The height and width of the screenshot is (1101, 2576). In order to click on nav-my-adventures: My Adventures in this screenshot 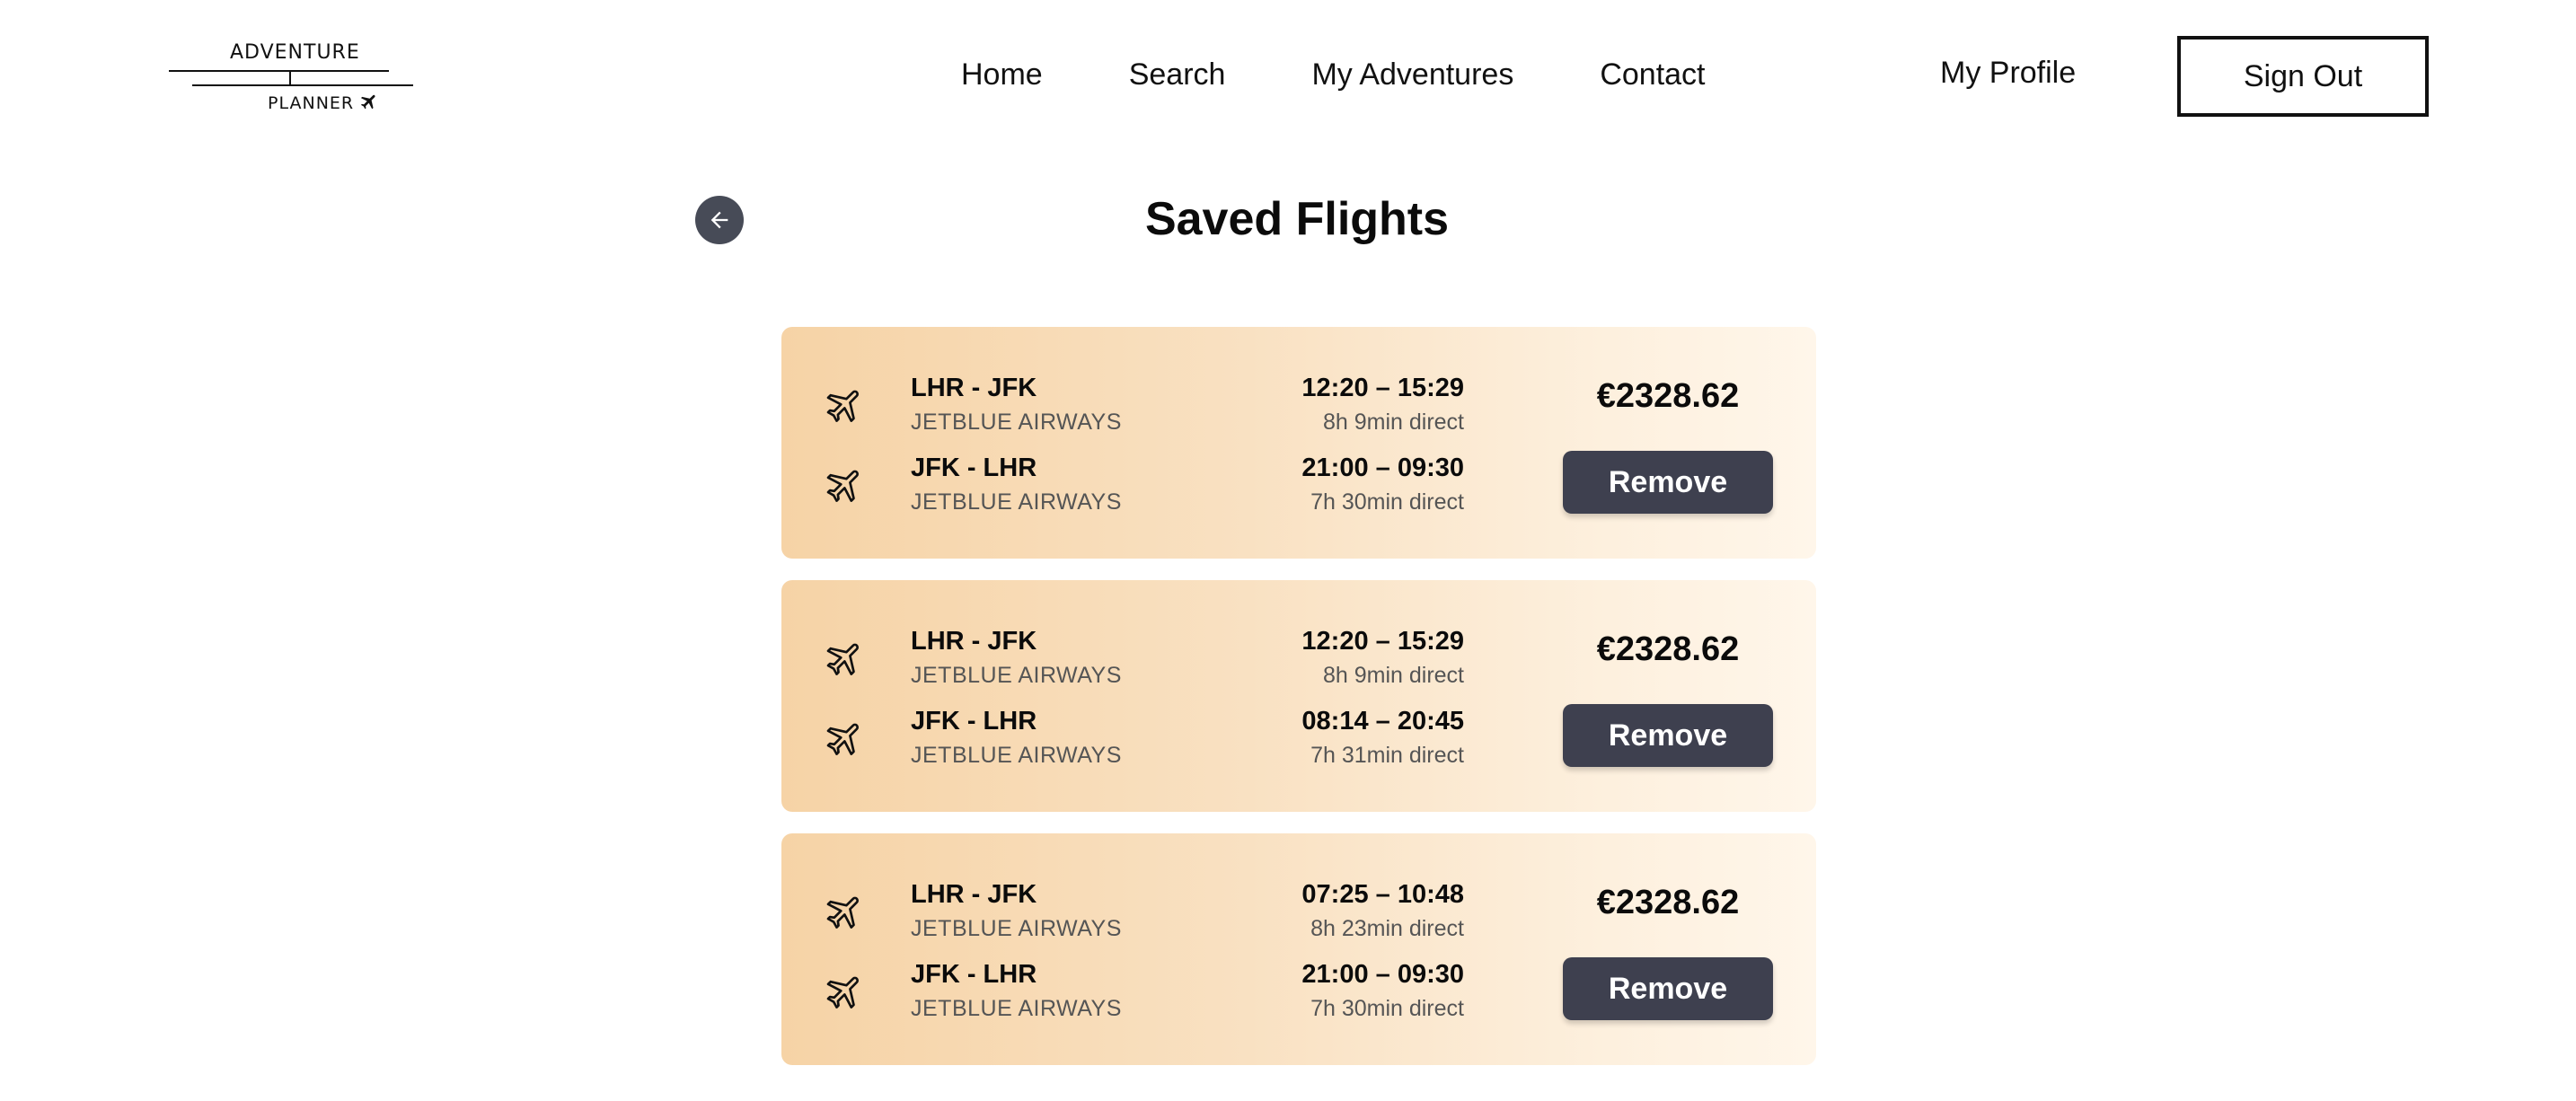, I will do `click(1412, 74)`.